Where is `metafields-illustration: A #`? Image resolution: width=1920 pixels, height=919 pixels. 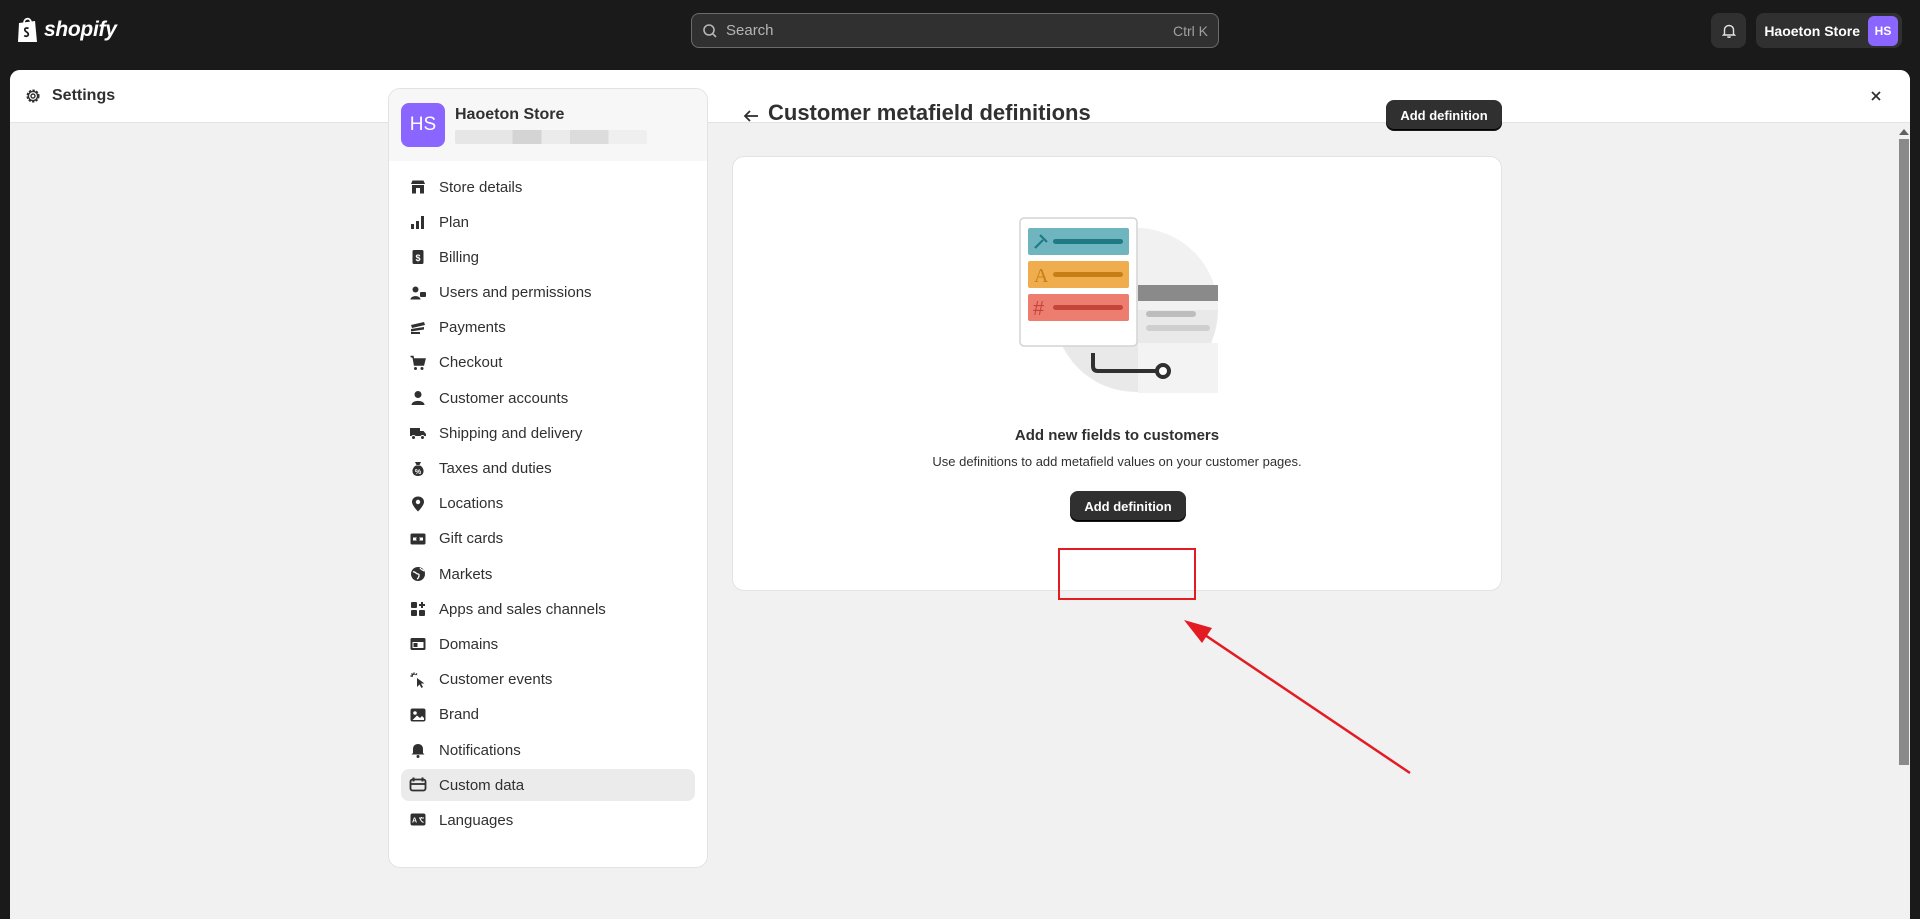
metafields-illustration: A # is located at coordinates (1118, 305).